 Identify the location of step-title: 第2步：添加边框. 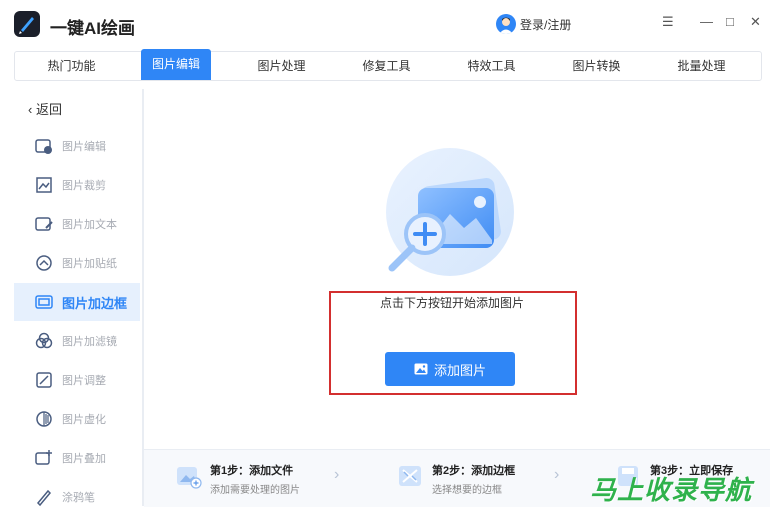
(474, 471).